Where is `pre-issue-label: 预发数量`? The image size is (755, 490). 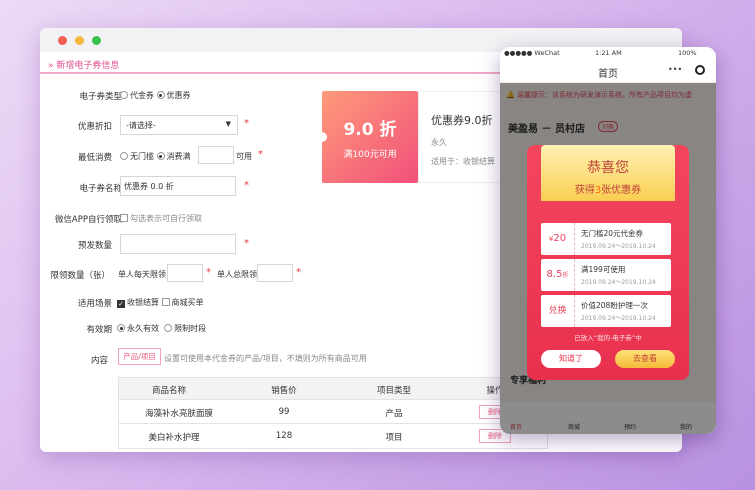 pre-issue-label: 预发数量 is located at coordinates (94, 246).